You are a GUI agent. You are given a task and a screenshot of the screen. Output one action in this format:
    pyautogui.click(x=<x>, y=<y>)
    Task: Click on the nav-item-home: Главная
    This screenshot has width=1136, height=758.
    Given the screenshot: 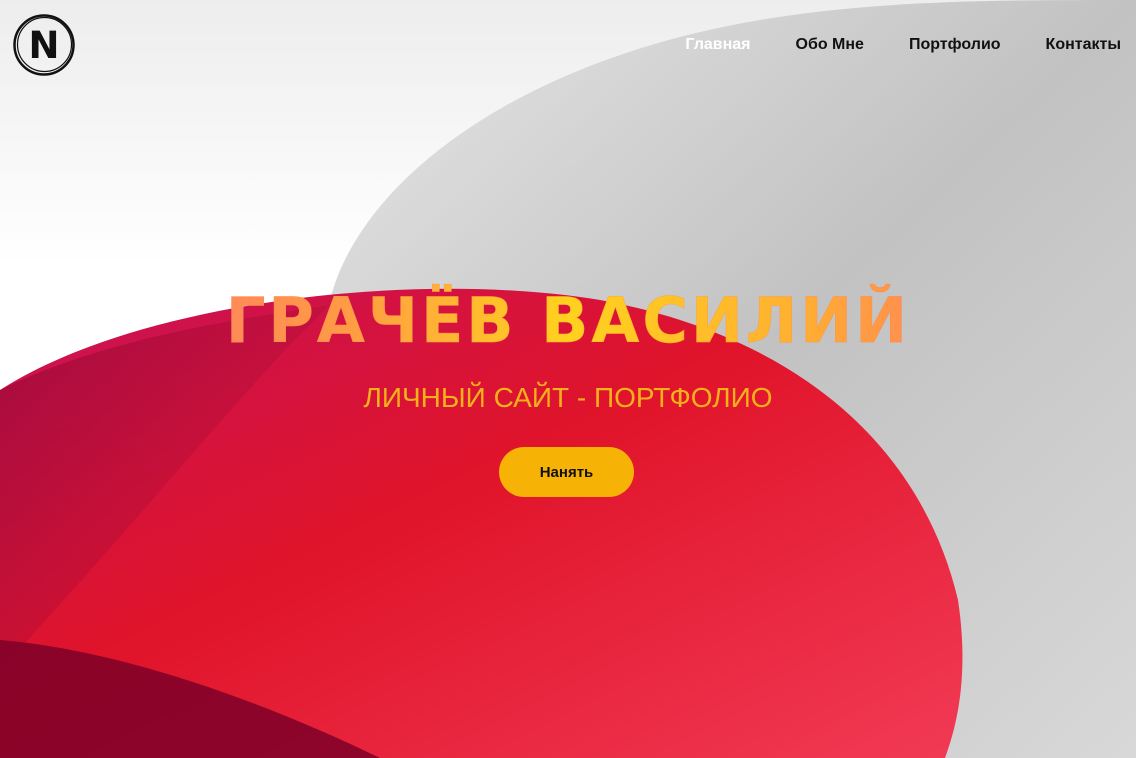 What is the action you would take?
    pyautogui.click(x=717, y=45)
    